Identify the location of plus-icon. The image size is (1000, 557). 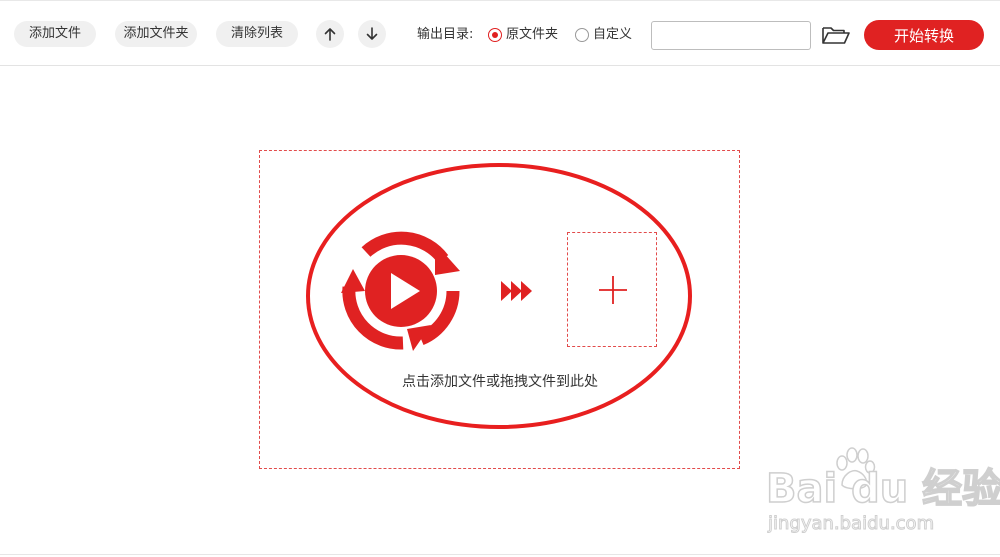
(613, 290).